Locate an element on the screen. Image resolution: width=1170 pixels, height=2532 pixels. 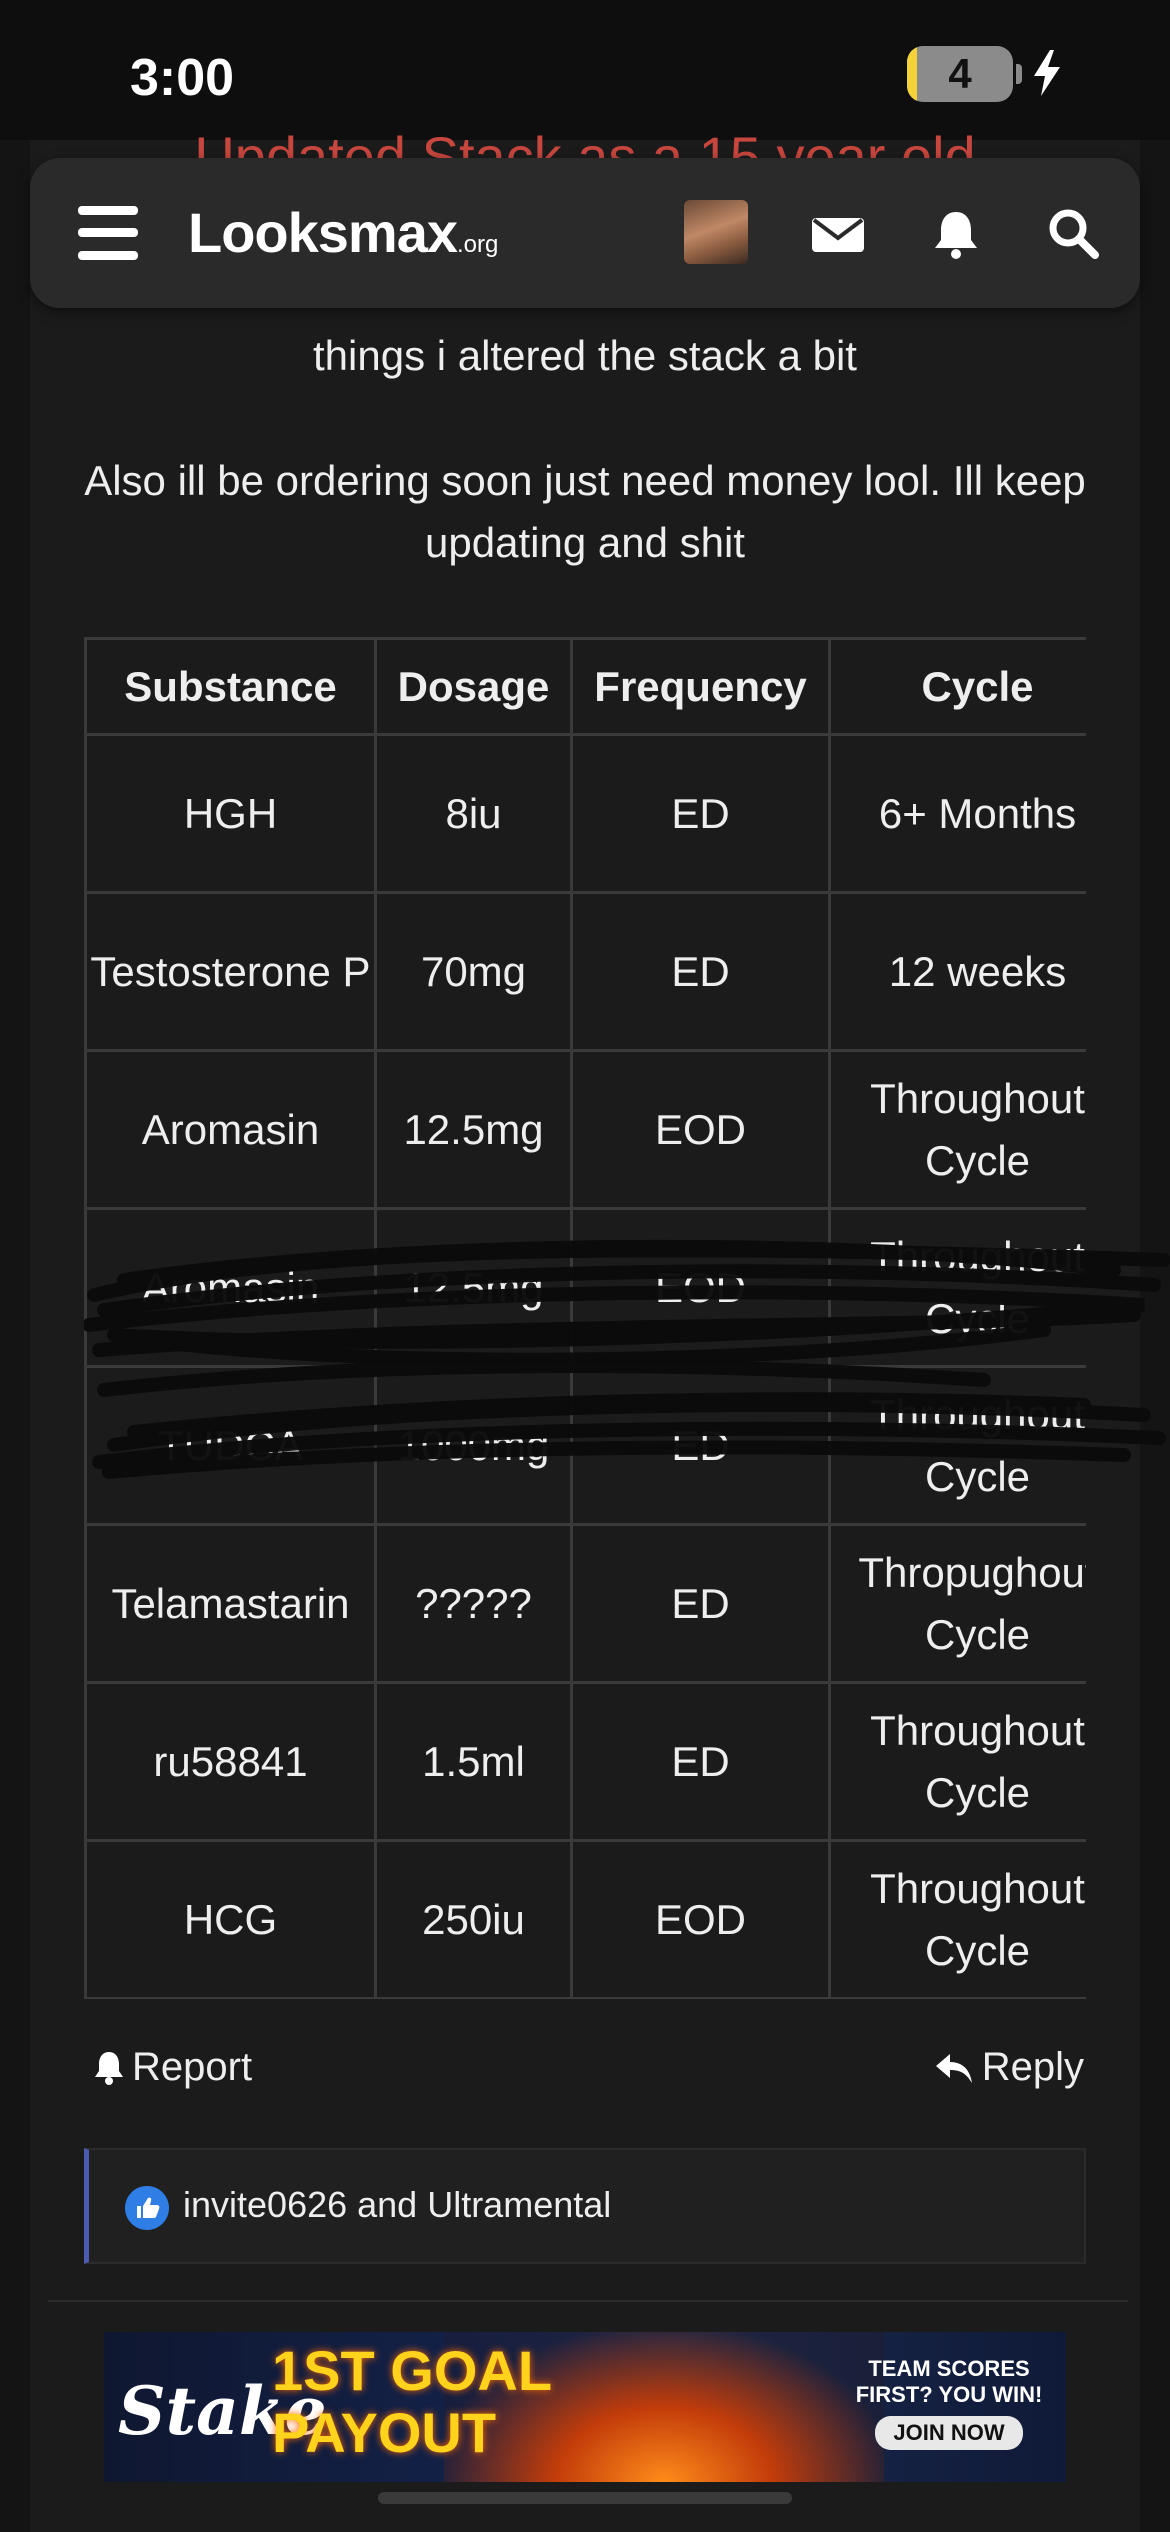
table-cell: ru58841 is located at coordinates (230, 1761).